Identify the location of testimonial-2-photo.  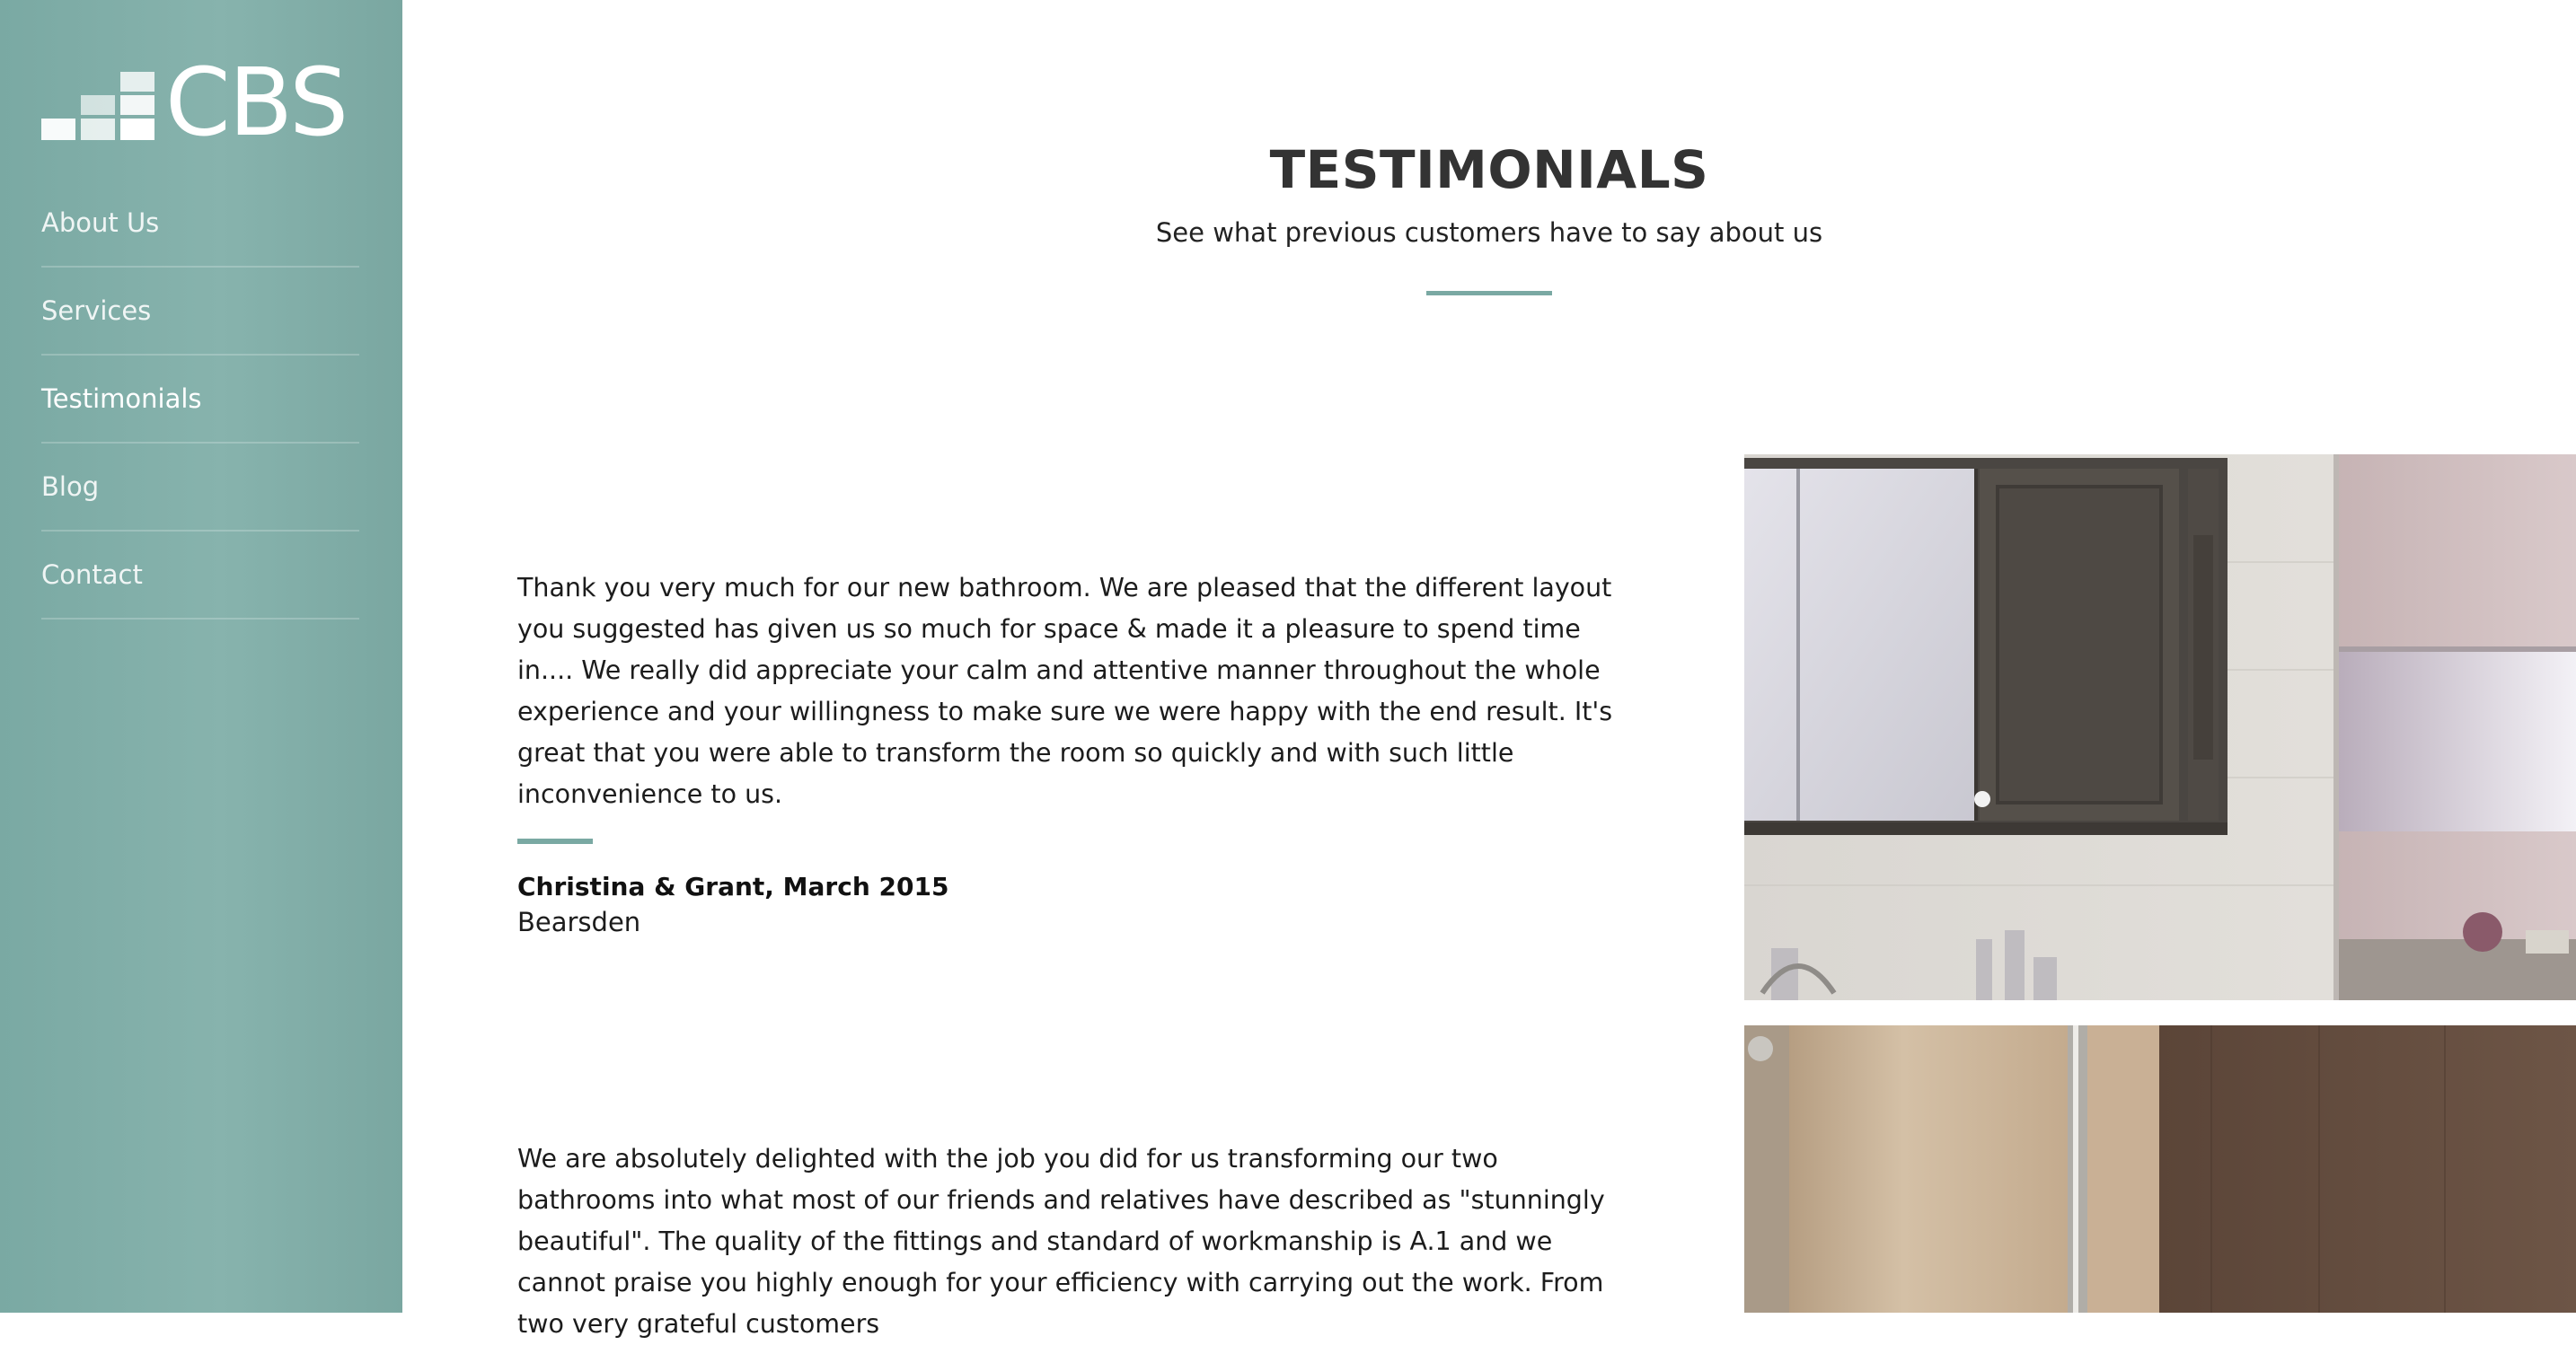
(2160, 1169).